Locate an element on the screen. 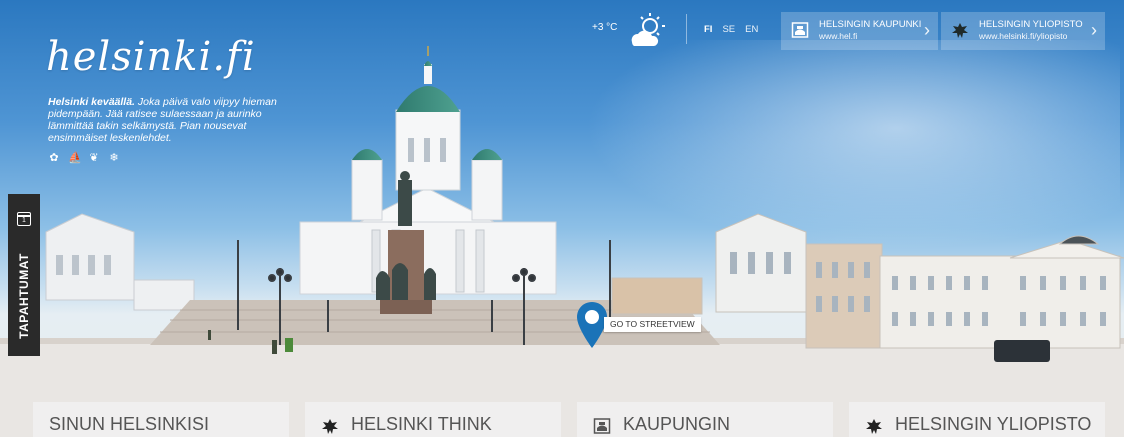 This screenshot has width=1124, height=437. card-kaupungin: KAUPUNGIN is located at coordinates (705, 419).